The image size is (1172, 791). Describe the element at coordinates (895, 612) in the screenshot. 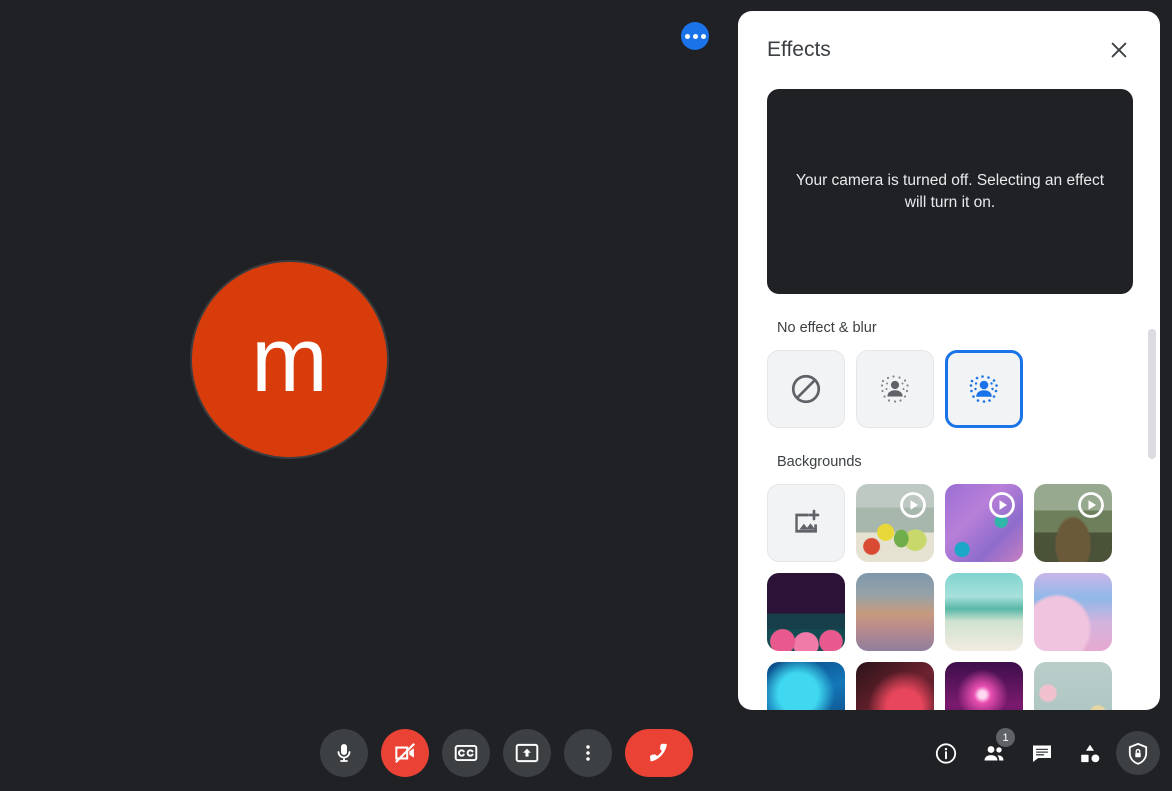

I see `background-dusk-gradient` at that location.